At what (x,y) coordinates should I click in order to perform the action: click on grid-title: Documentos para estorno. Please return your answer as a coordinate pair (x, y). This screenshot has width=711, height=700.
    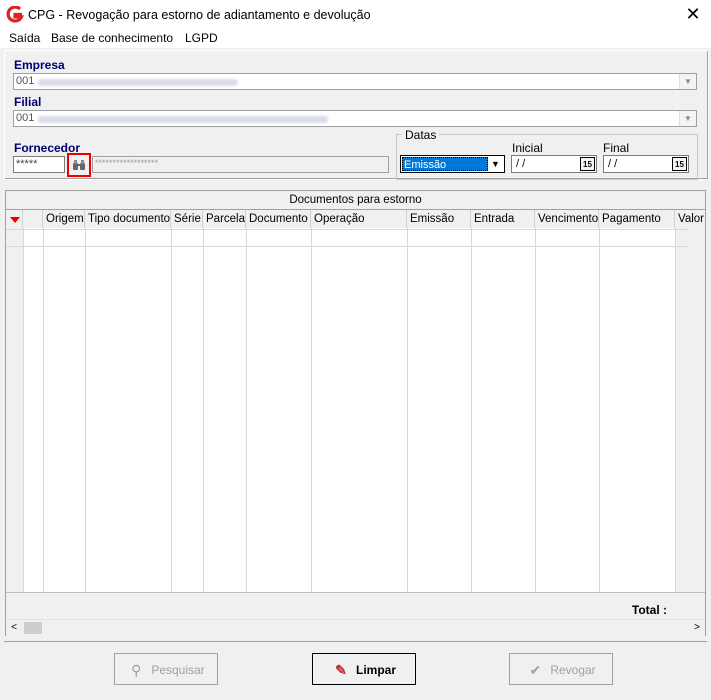
    Looking at the image, I should click on (355, 200).